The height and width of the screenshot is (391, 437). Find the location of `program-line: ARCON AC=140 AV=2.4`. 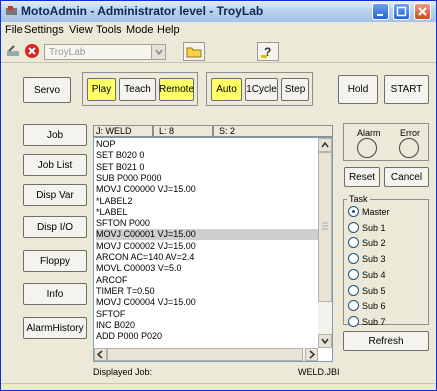

program-line: ARCON AC=140 AV=2.4 is located at coordinates (206, 257).